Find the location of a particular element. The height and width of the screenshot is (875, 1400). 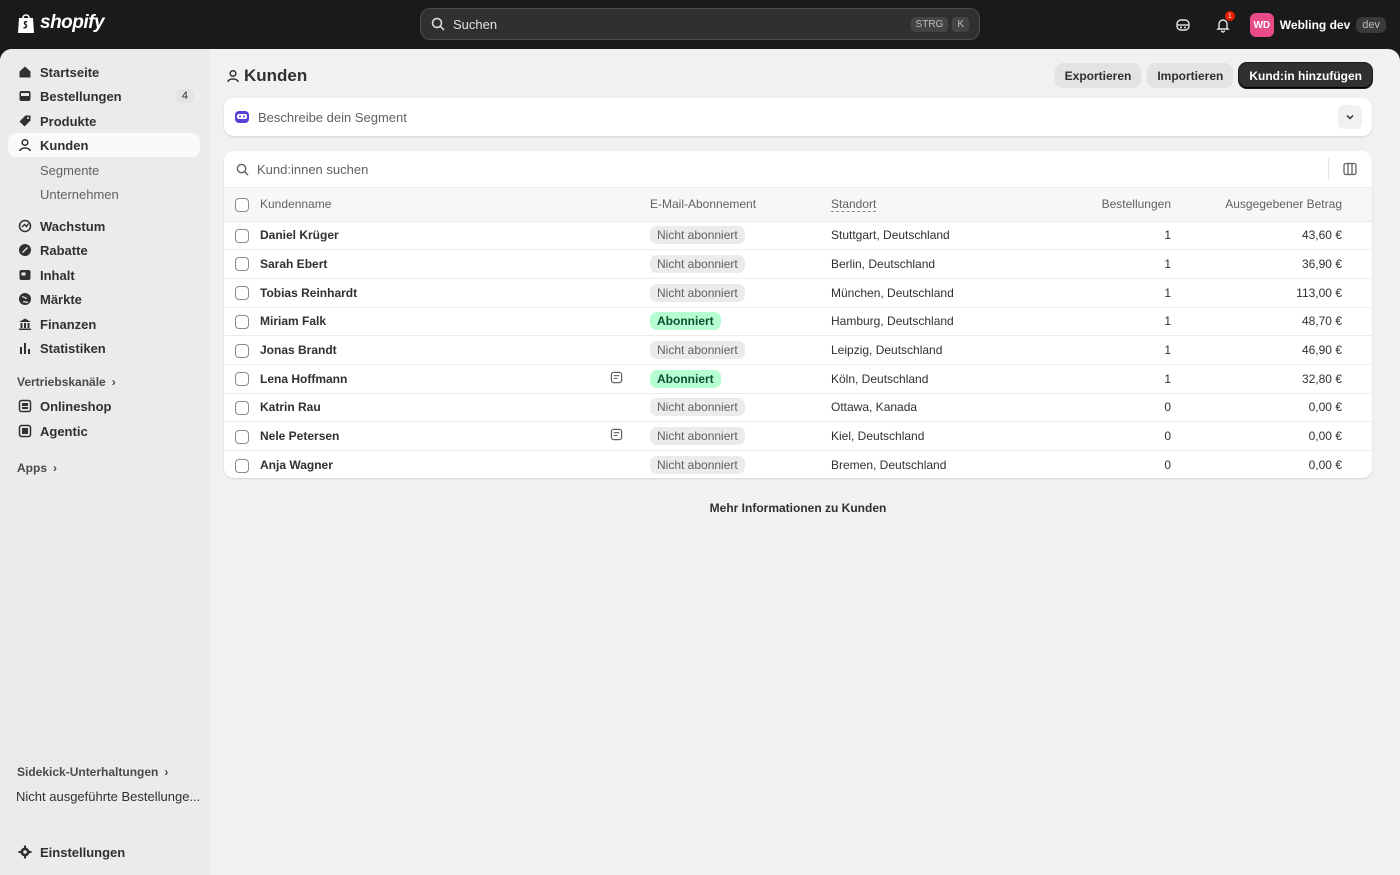

bar-chart-icon is located at coordinates (25, 348).